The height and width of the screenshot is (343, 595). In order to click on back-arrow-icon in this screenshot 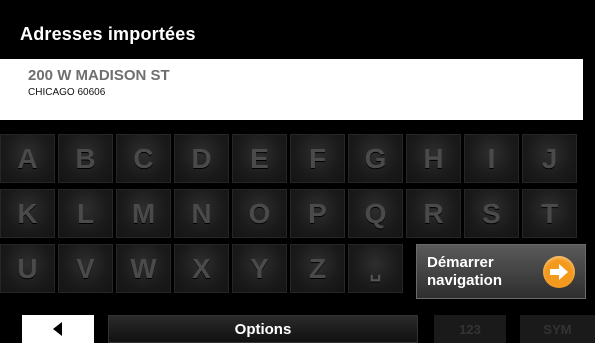, I will do `click(57, 329)`.